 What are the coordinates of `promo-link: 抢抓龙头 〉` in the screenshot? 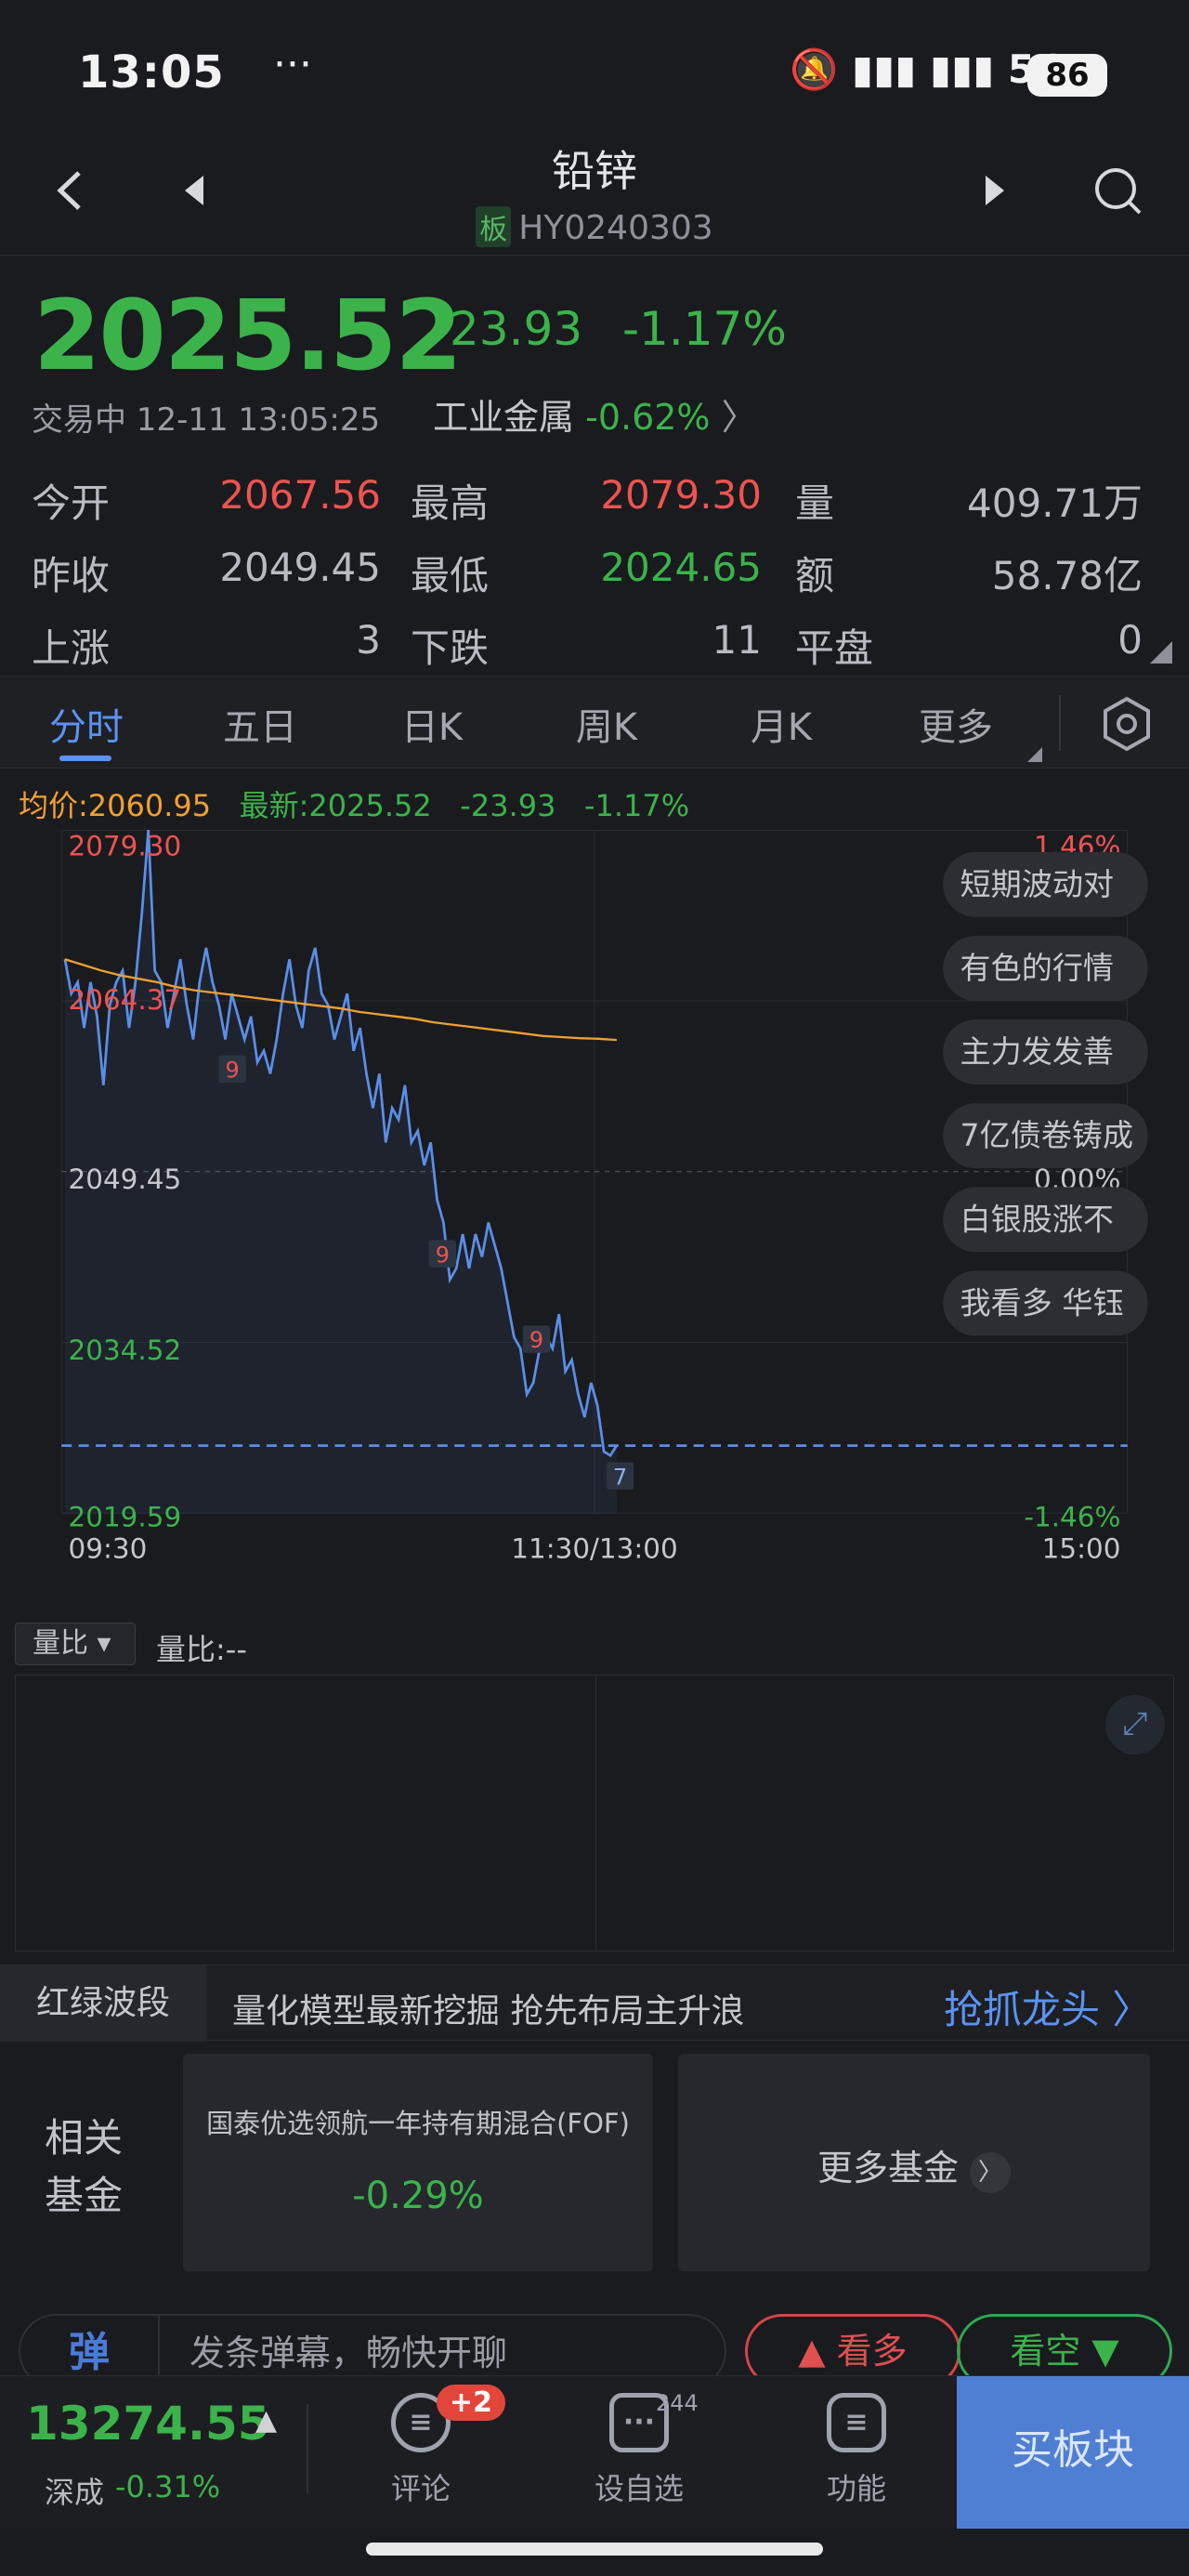 It's located at (1048, 2006).